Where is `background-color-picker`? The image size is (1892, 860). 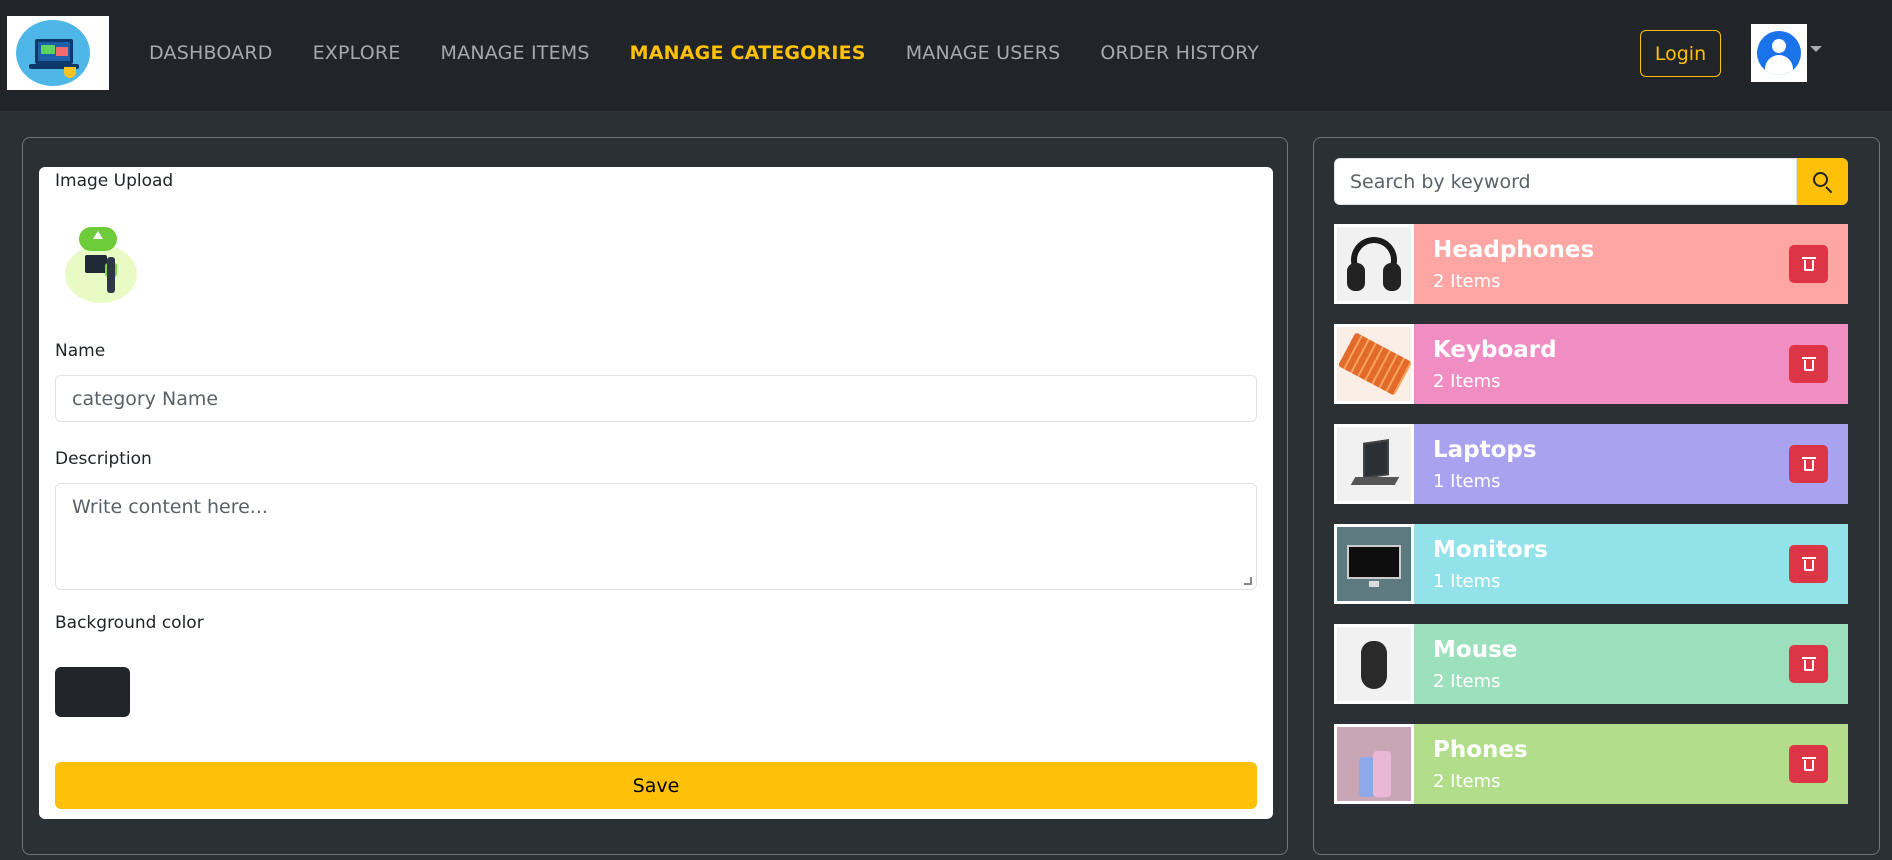
background-color-picker is located at coordinates (92, 692).